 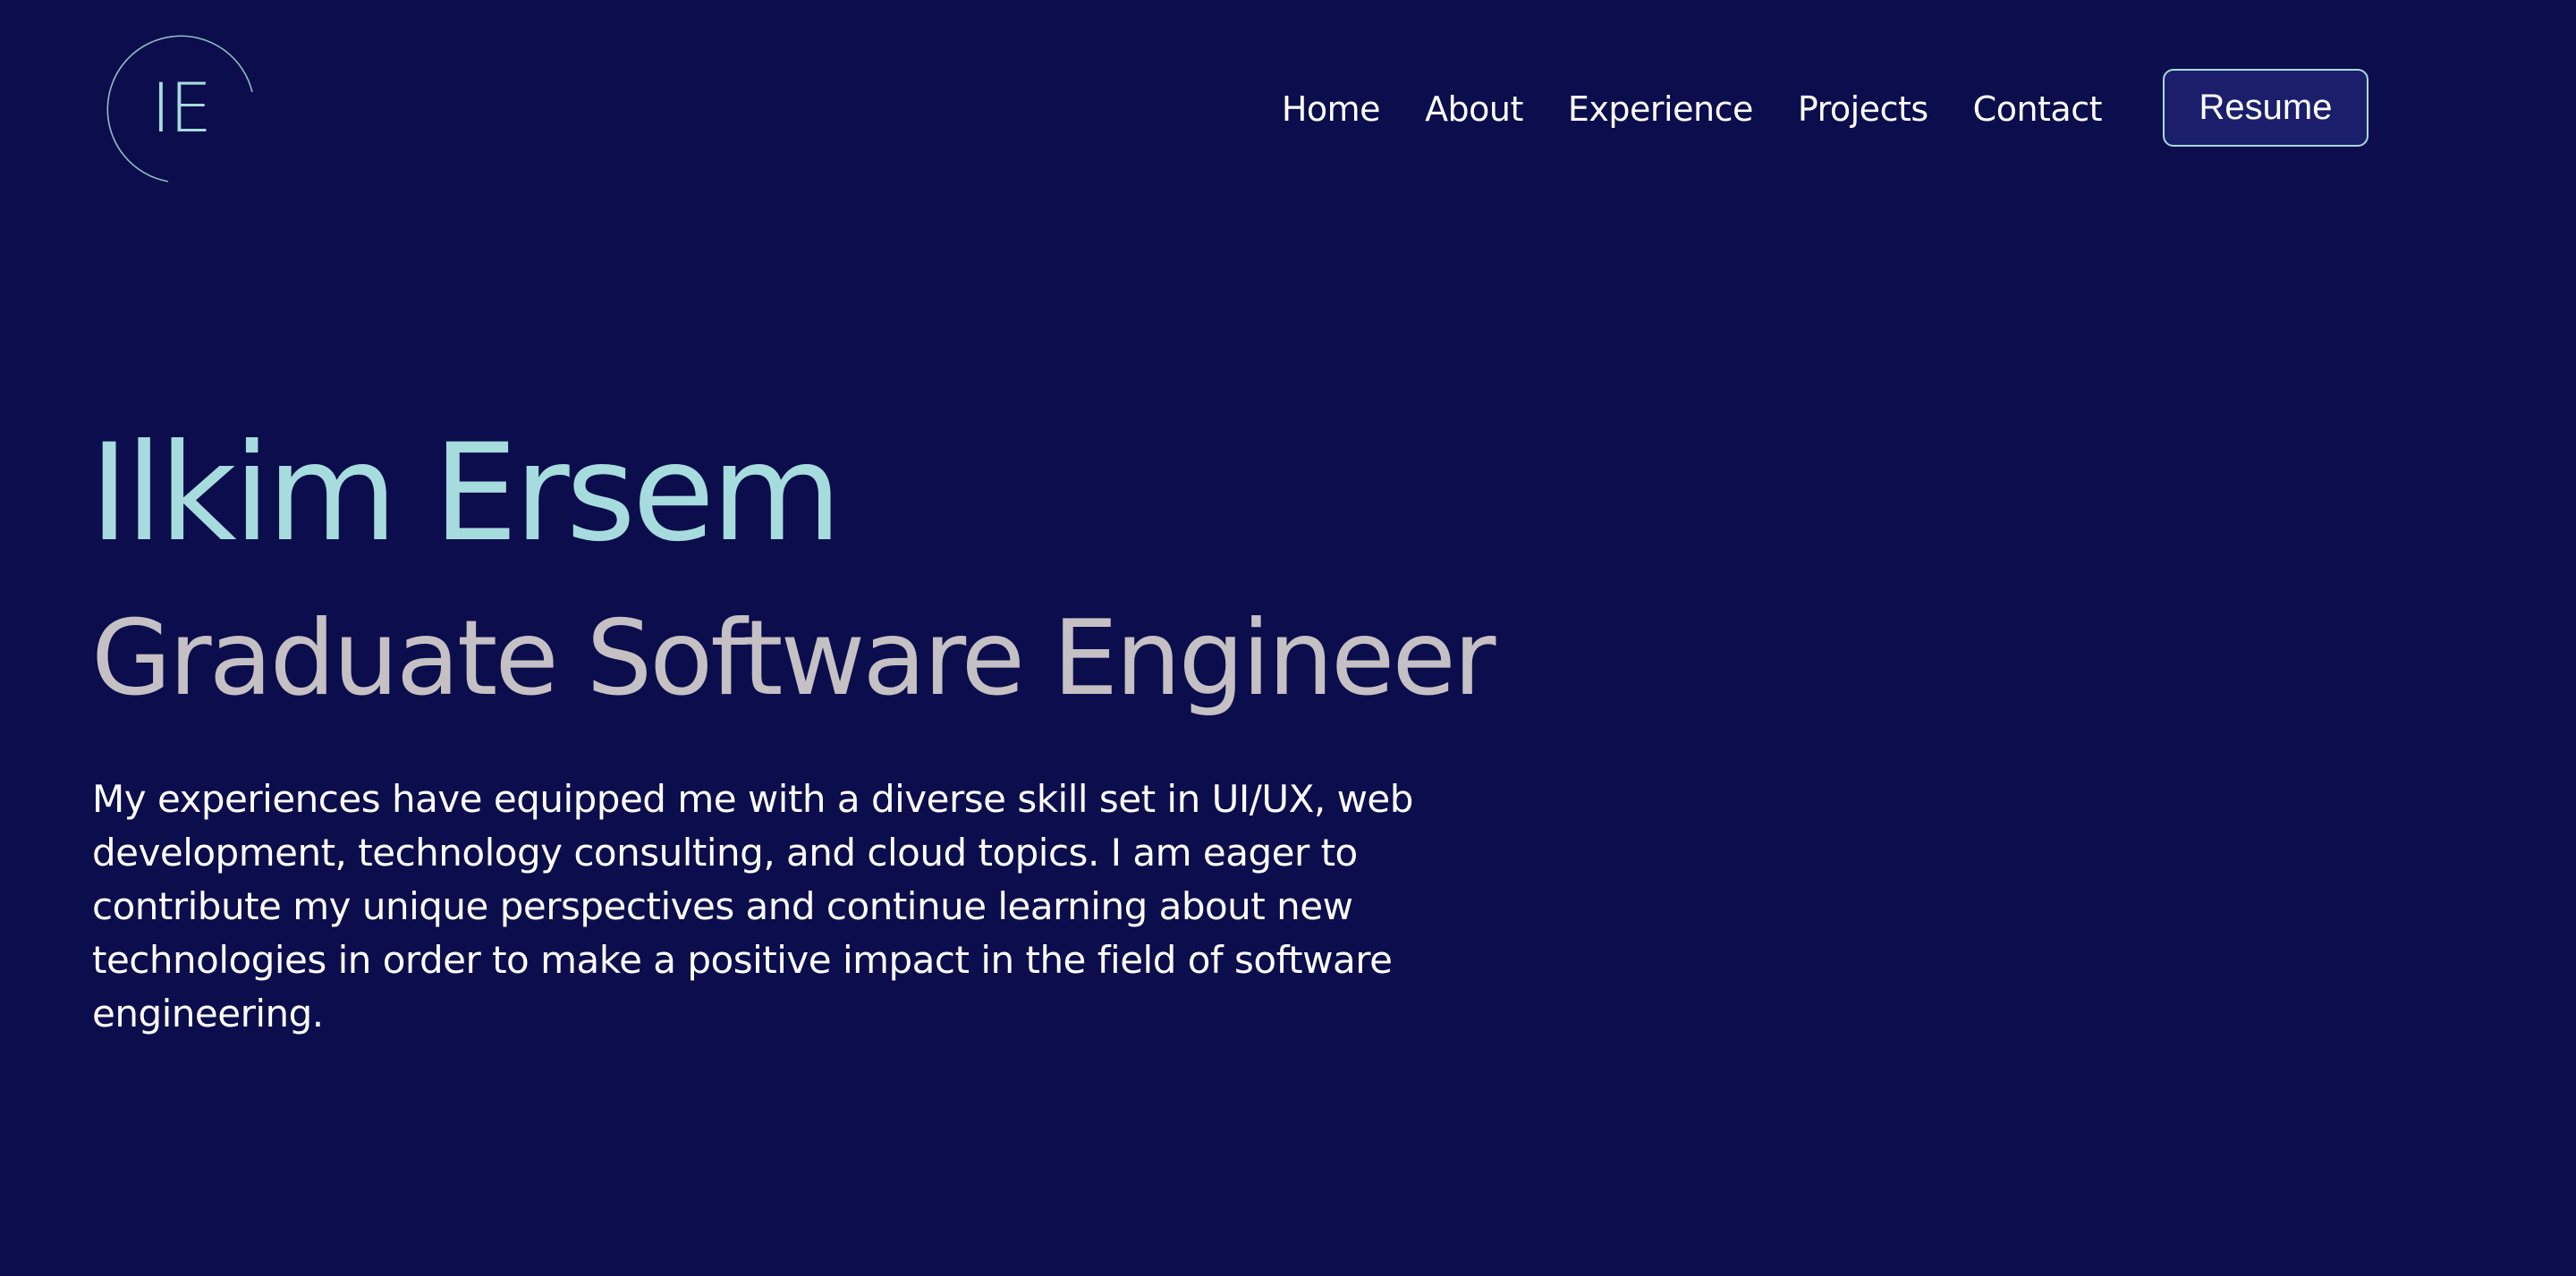 What do you see at coordinates (2038, 109) in the screenshot?
I see `nav-link-contact: Contact` at bounding box center [2038, 109].